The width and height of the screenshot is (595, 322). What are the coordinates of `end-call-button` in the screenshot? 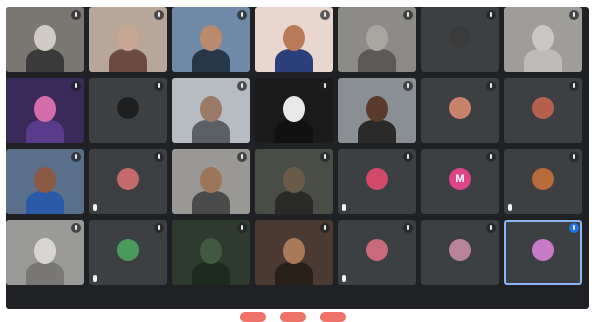 It's located at (333, 317).